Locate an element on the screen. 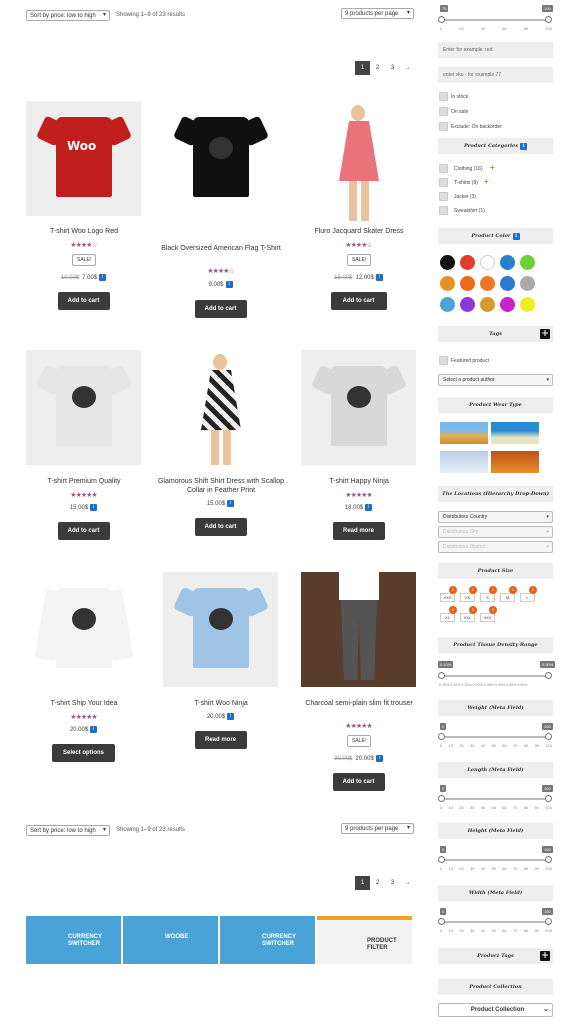 This screenshot has width=581, height=1024. size-option: XXL is located at coordinates (467, 617).